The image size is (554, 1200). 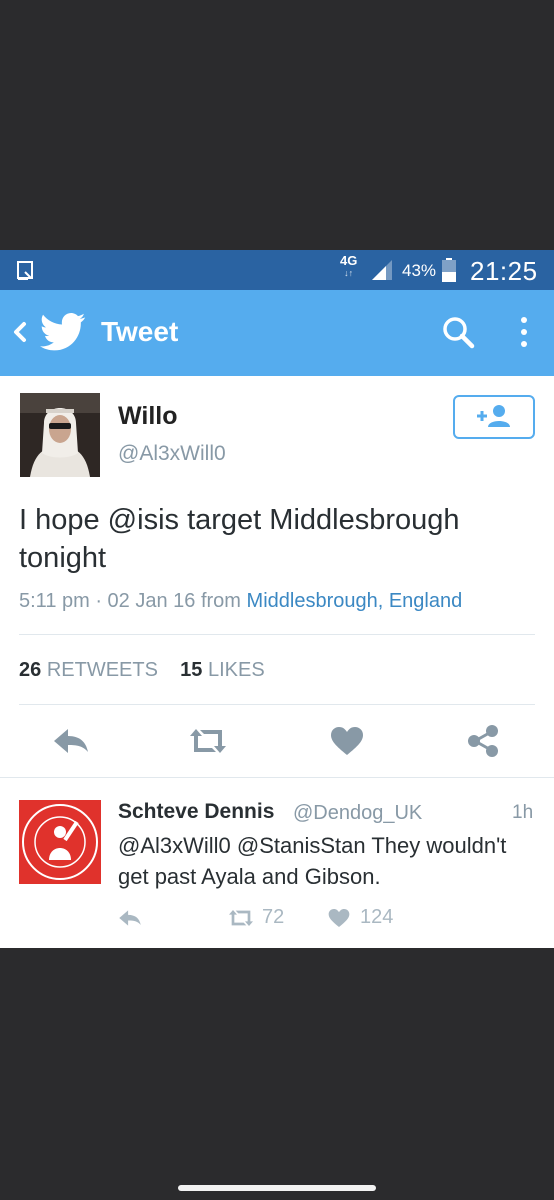 I want to click on like-count: 15, so click(x=191, y=670).